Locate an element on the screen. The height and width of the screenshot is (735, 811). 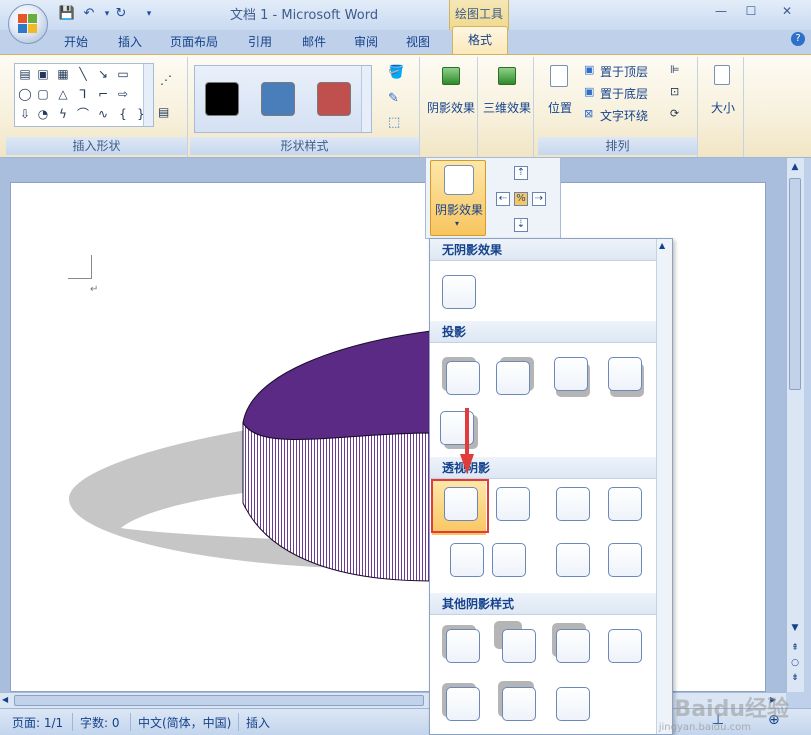
shapes-gallery-scroll is located at coordinates (148, 95).